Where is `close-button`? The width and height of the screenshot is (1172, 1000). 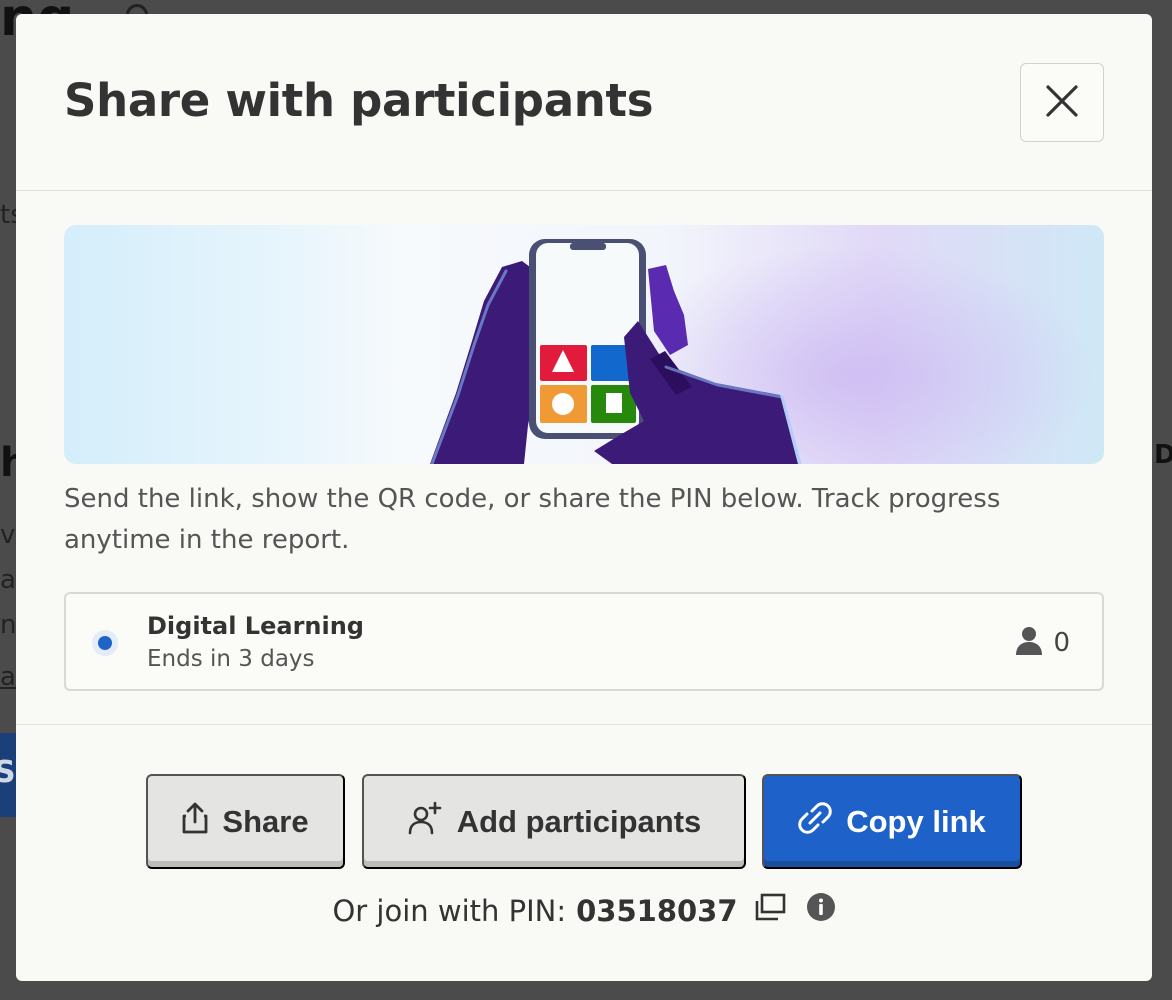
close-button is located at coordinates (1062, 102).